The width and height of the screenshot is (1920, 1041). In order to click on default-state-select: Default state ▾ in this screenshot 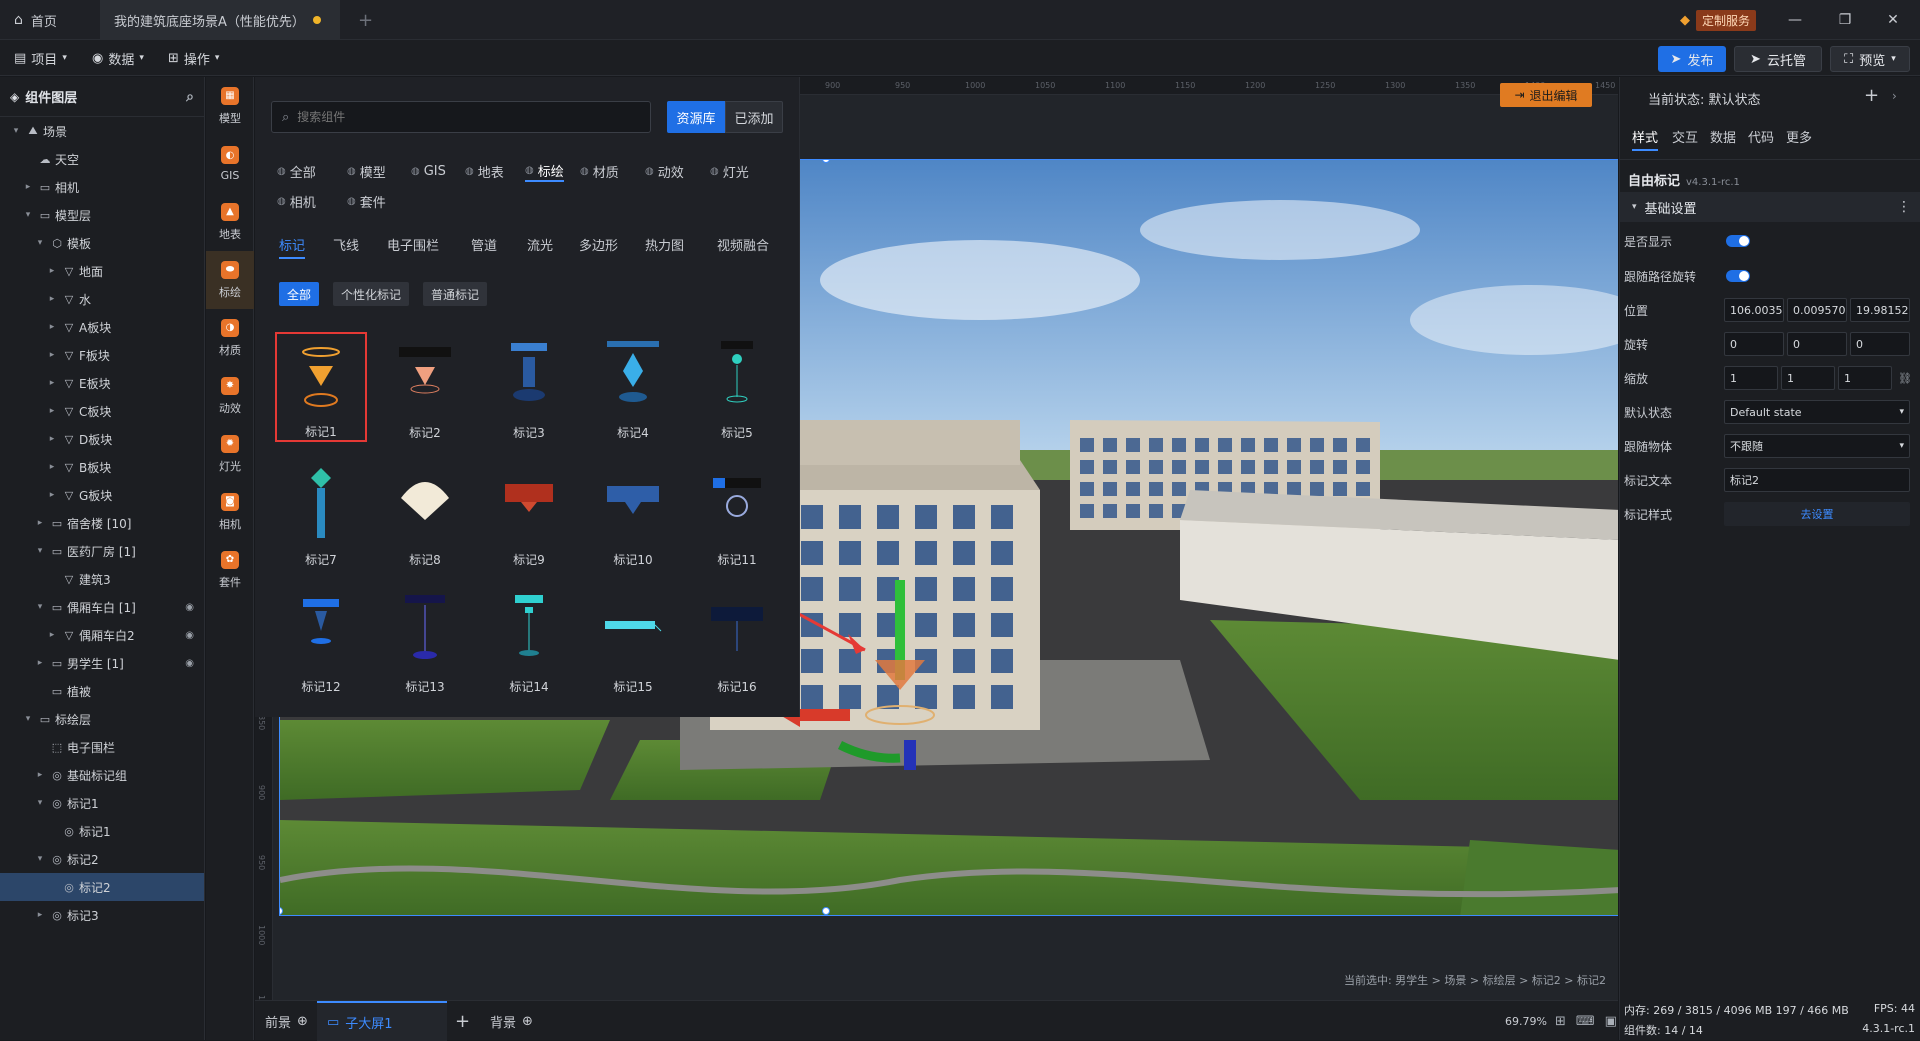, I will do `click(1817, 412)`.